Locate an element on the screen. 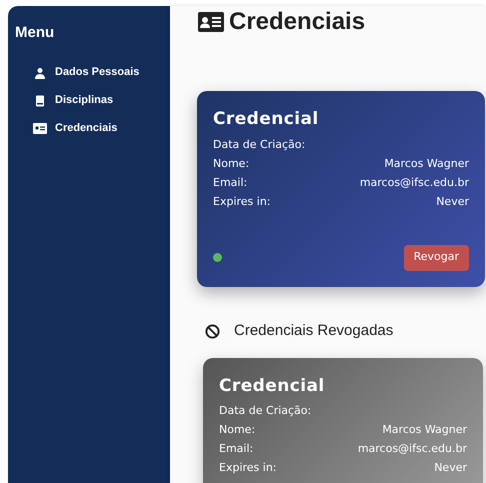 This screenshot has height=483, width=486. book-icon is located at coordinates (40, 100).